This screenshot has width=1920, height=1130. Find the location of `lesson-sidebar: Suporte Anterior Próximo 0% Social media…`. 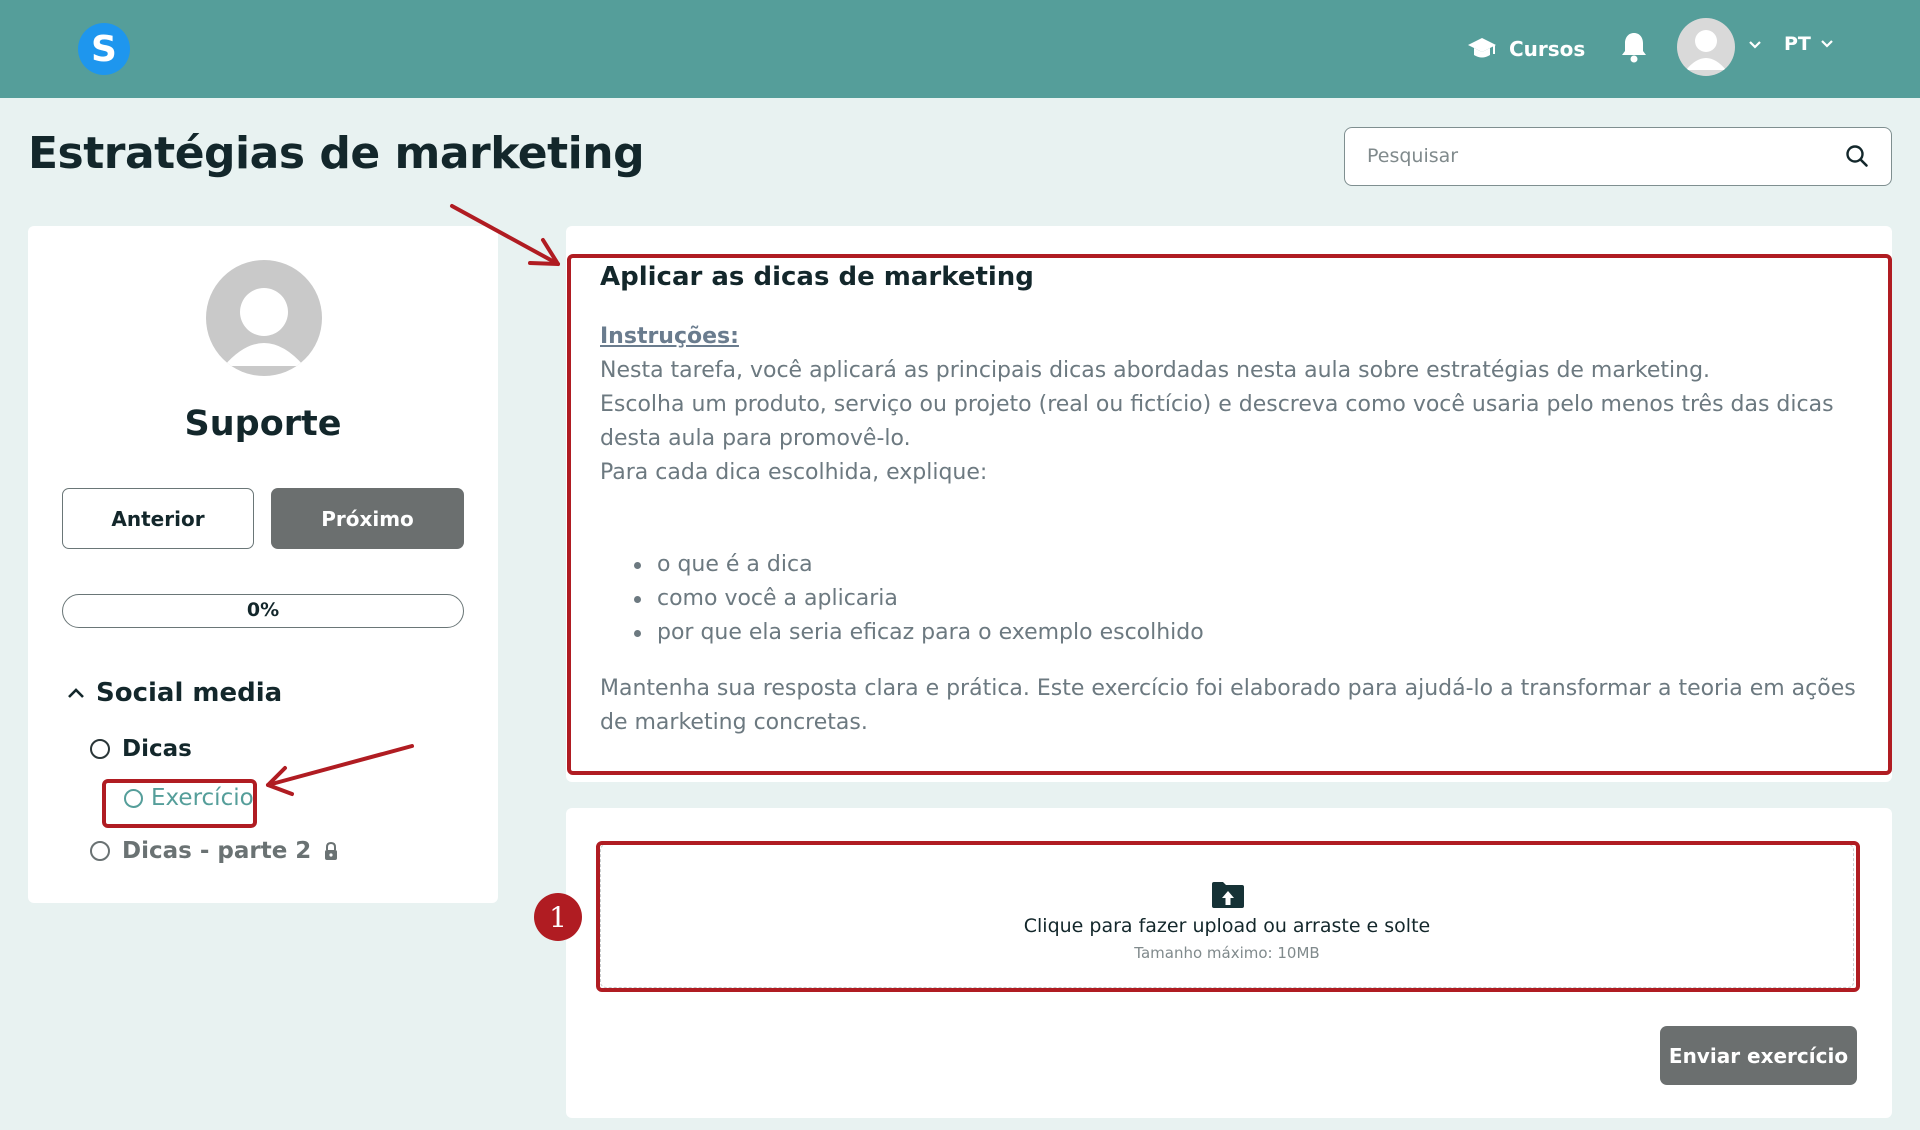

lesson-sidebar: Suporte Anterior Próximo 0% Social media… is located at coordinates (263, 564).